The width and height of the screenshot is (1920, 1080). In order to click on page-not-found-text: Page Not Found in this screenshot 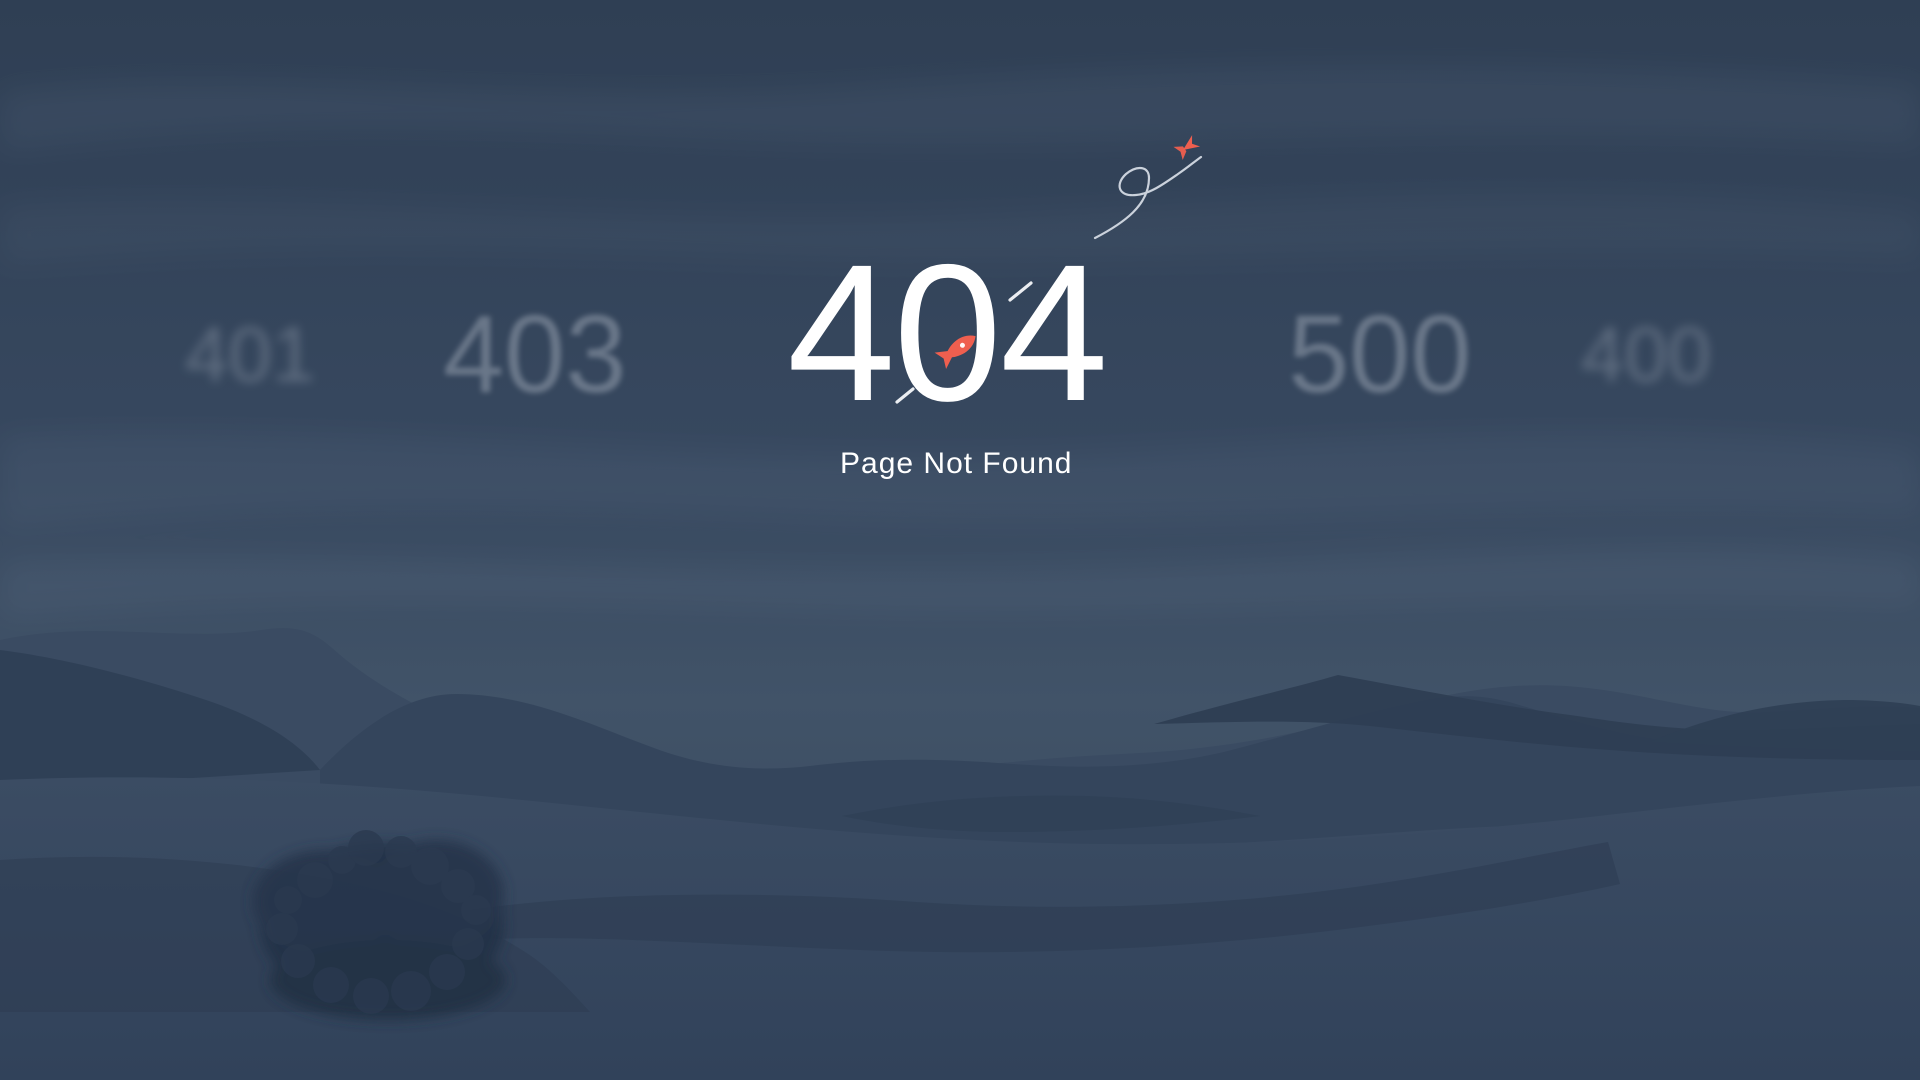, I will do `click(956, 463)`.